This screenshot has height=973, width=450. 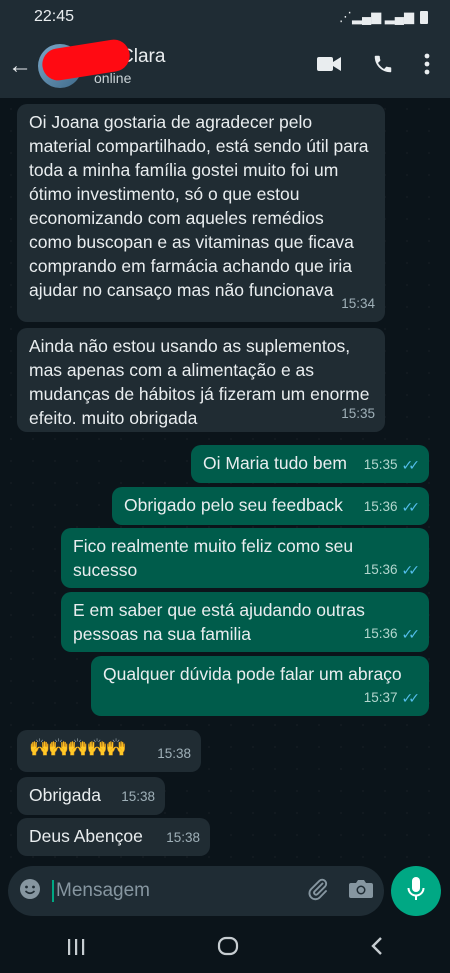 I want to click on input-actions, so click(x=340, y=891).